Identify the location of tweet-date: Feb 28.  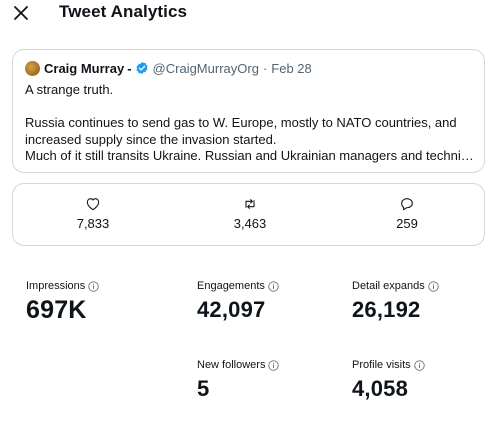
(291, 68).